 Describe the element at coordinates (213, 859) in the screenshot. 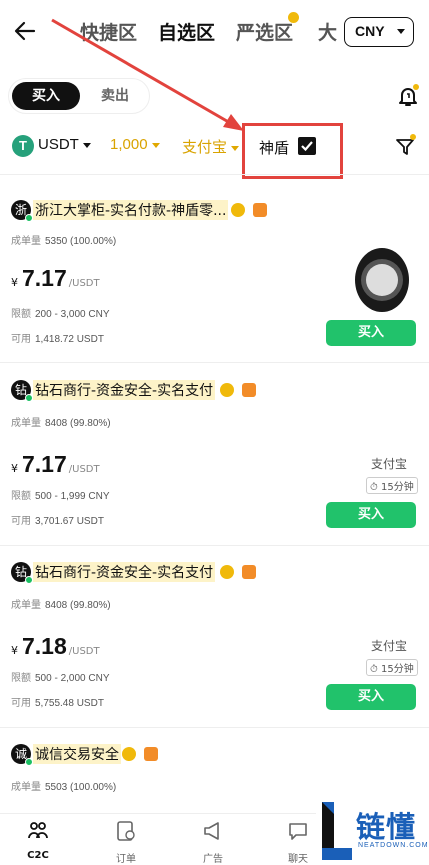

I see `nav-label: 广告` at that location.